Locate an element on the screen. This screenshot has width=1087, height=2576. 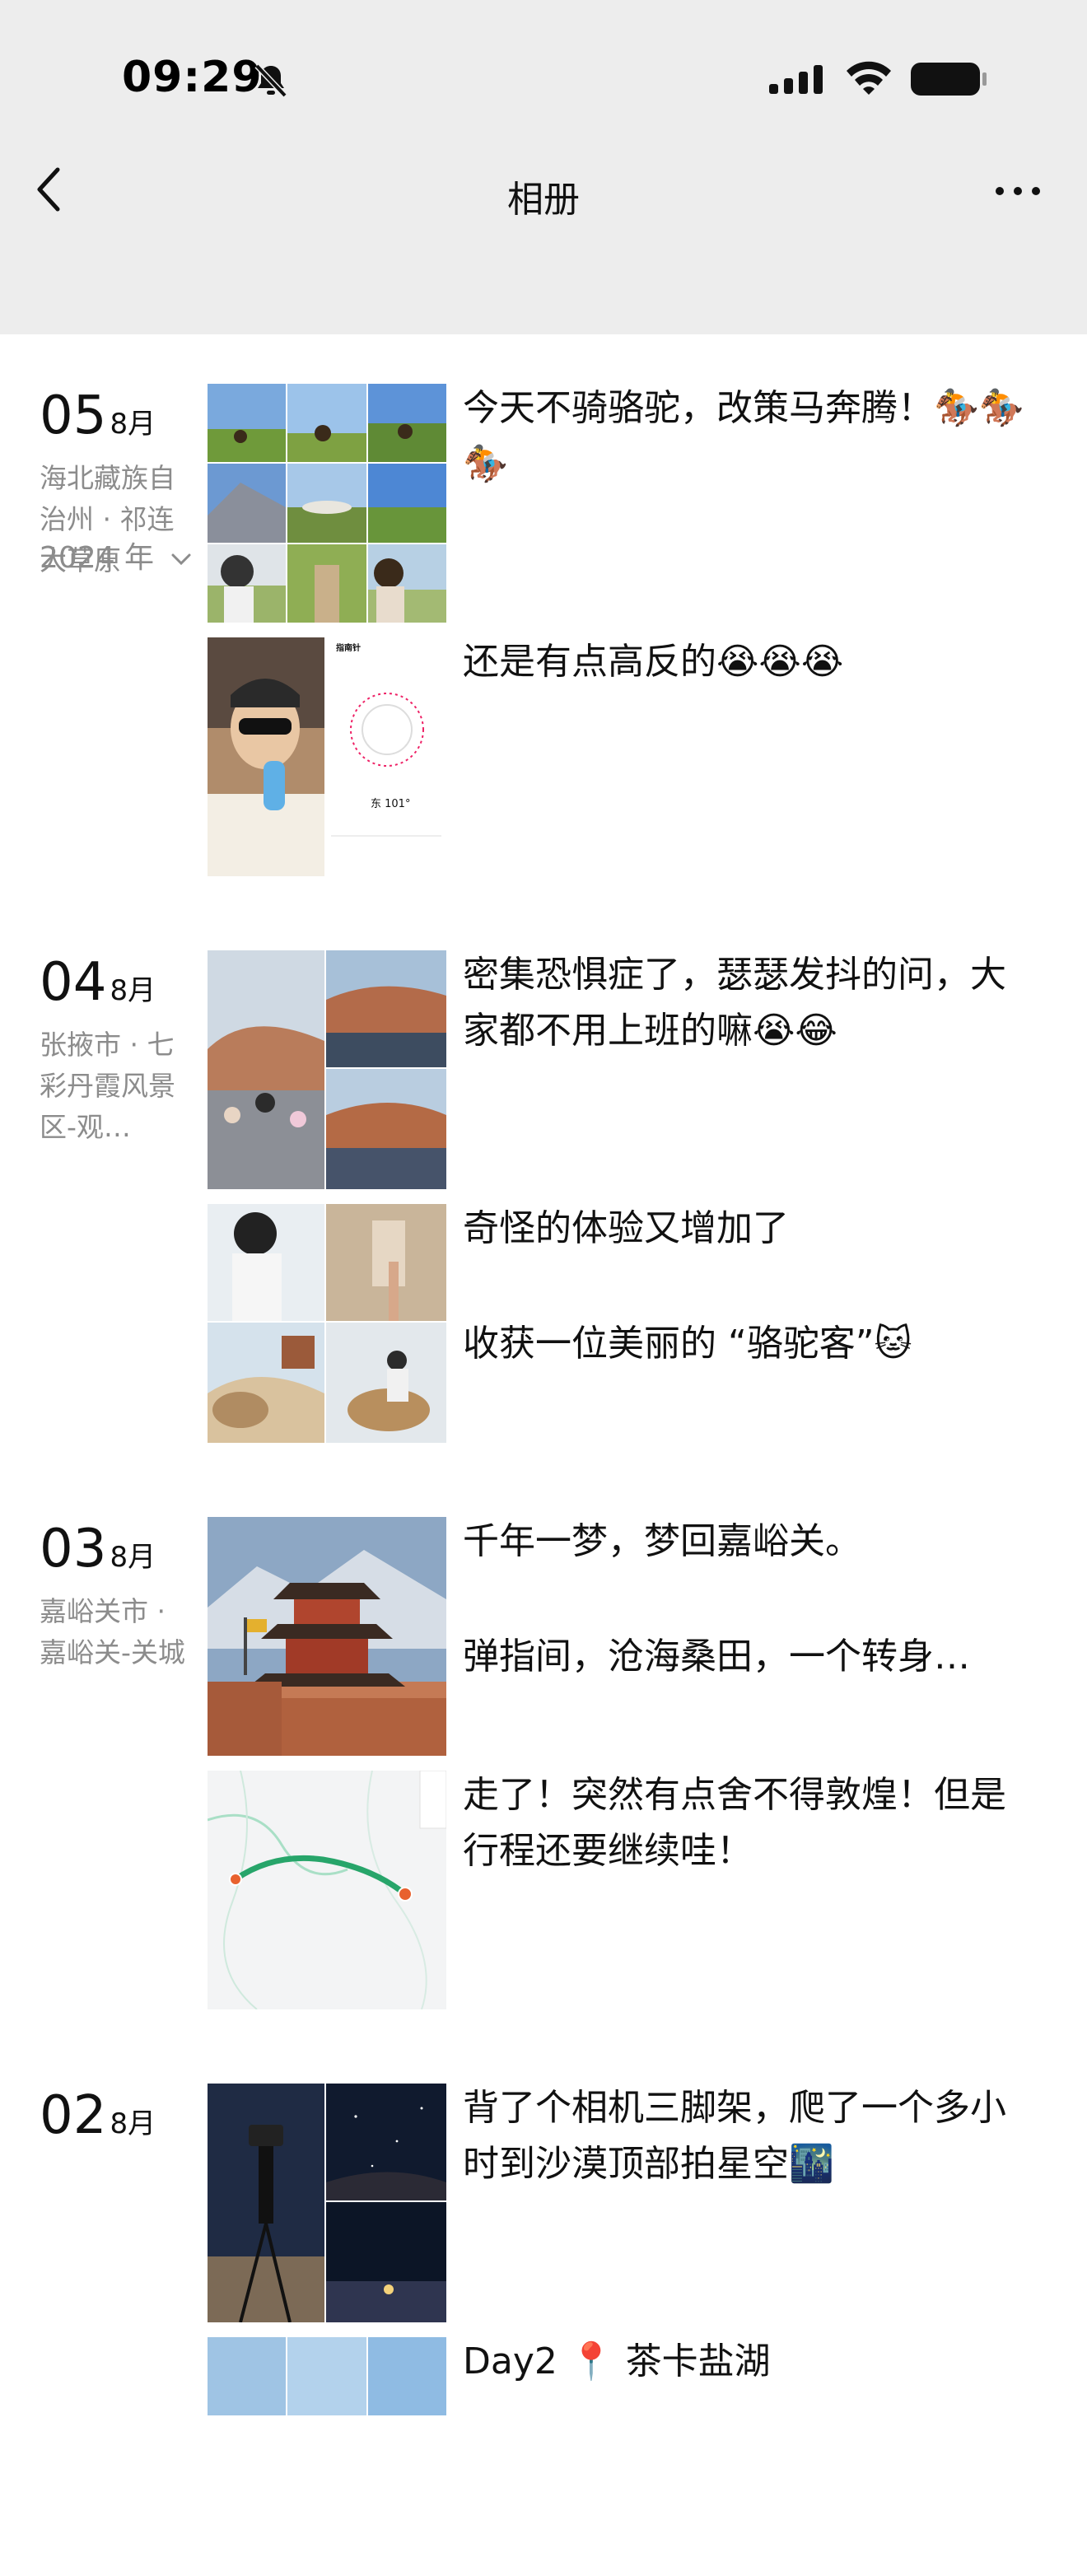
entry-date: 02 8月 is located at coordinates (98, 2115).